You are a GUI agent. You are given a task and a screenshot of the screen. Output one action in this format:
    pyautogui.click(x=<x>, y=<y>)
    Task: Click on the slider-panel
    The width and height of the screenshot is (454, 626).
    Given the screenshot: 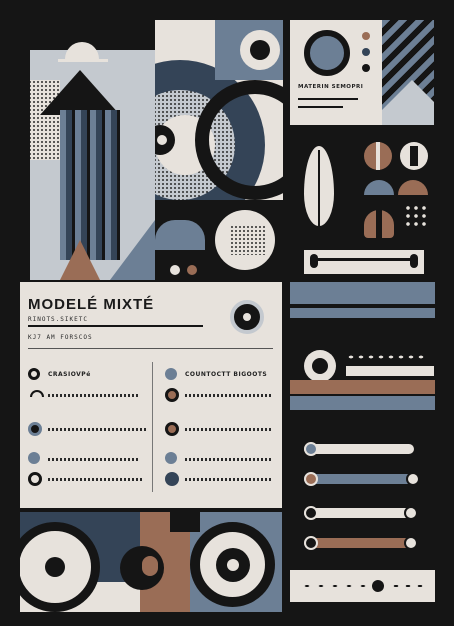 What is the action you would take?
    pyautogui.click(x=362, y=496)
    